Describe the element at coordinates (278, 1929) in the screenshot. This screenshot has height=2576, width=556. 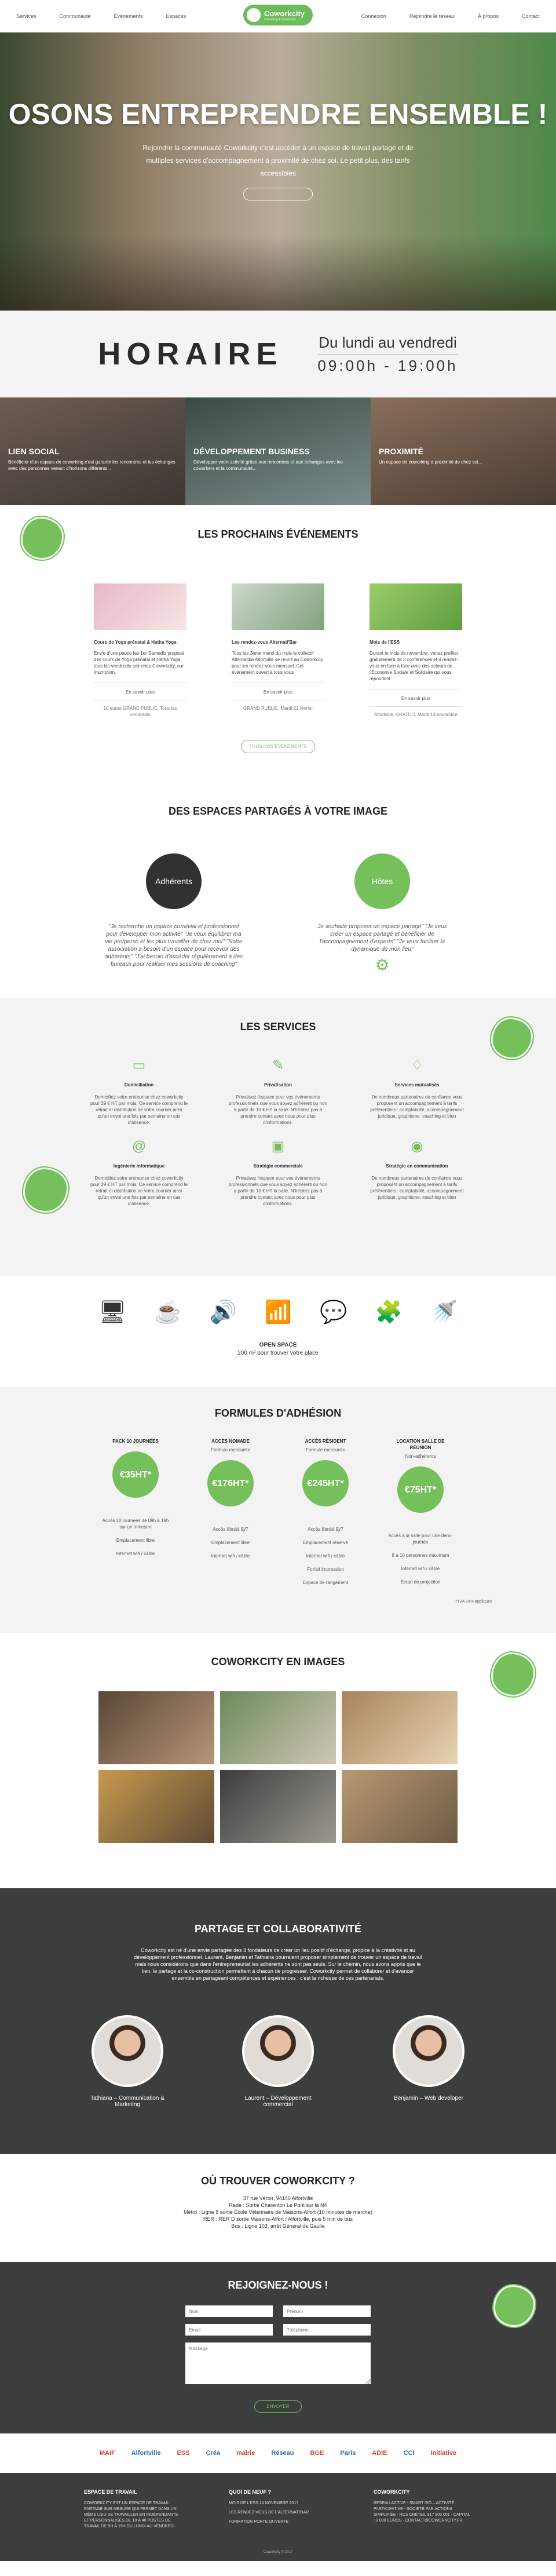
I see `section-title: PARTAGE ET COLLABORATIVITÉ` at that location.